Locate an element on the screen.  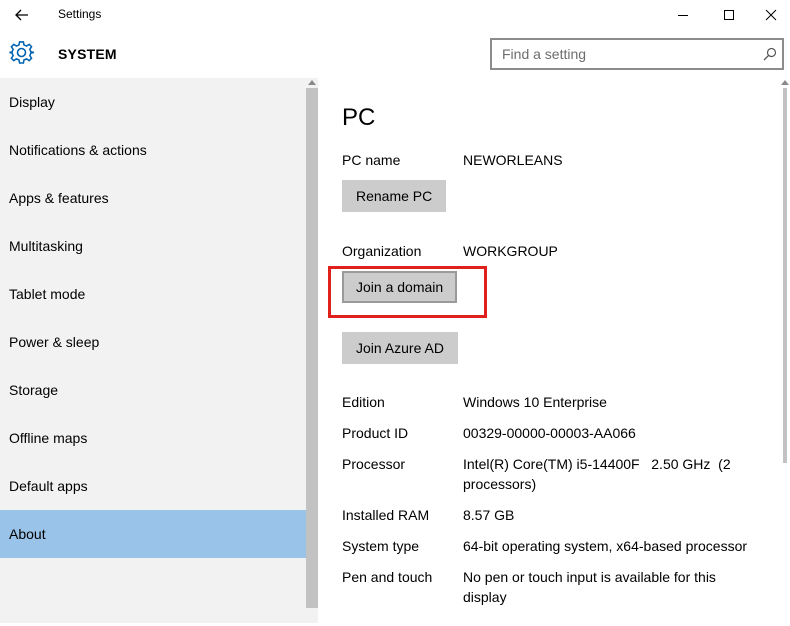
page-header: SYSTEM is located at coordinates (395, 54).